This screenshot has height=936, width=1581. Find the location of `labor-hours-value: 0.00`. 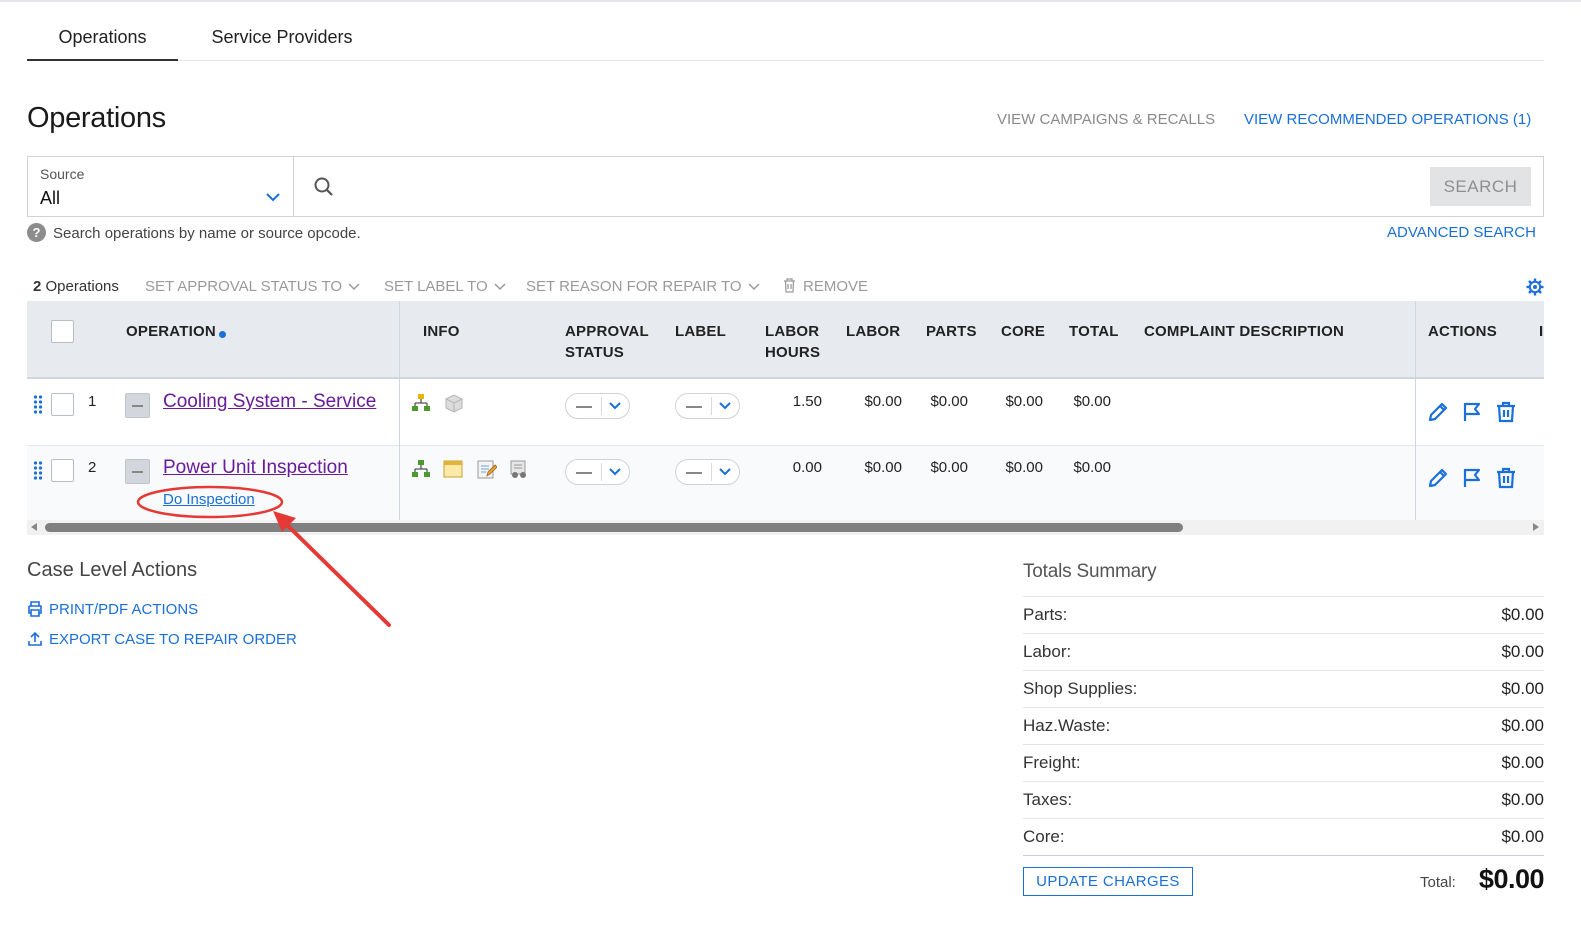

labor-hours-value: 0.00 is located at coordinates (807, 467).